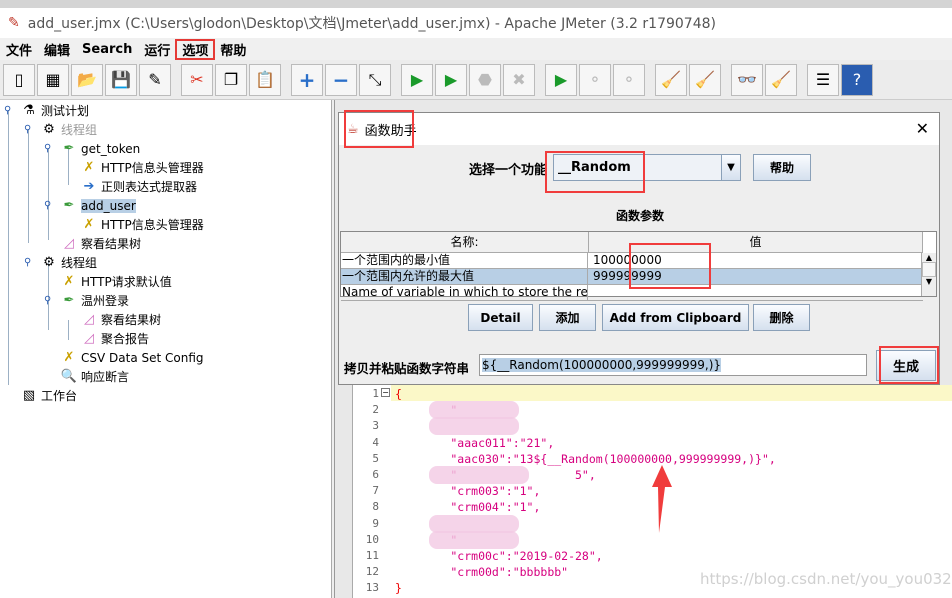 The height and width of the screenshot is (598, 952). Describe the element at coordinates (639, 216) in the screenshot. I see `params-title: 函数参数` at that location.